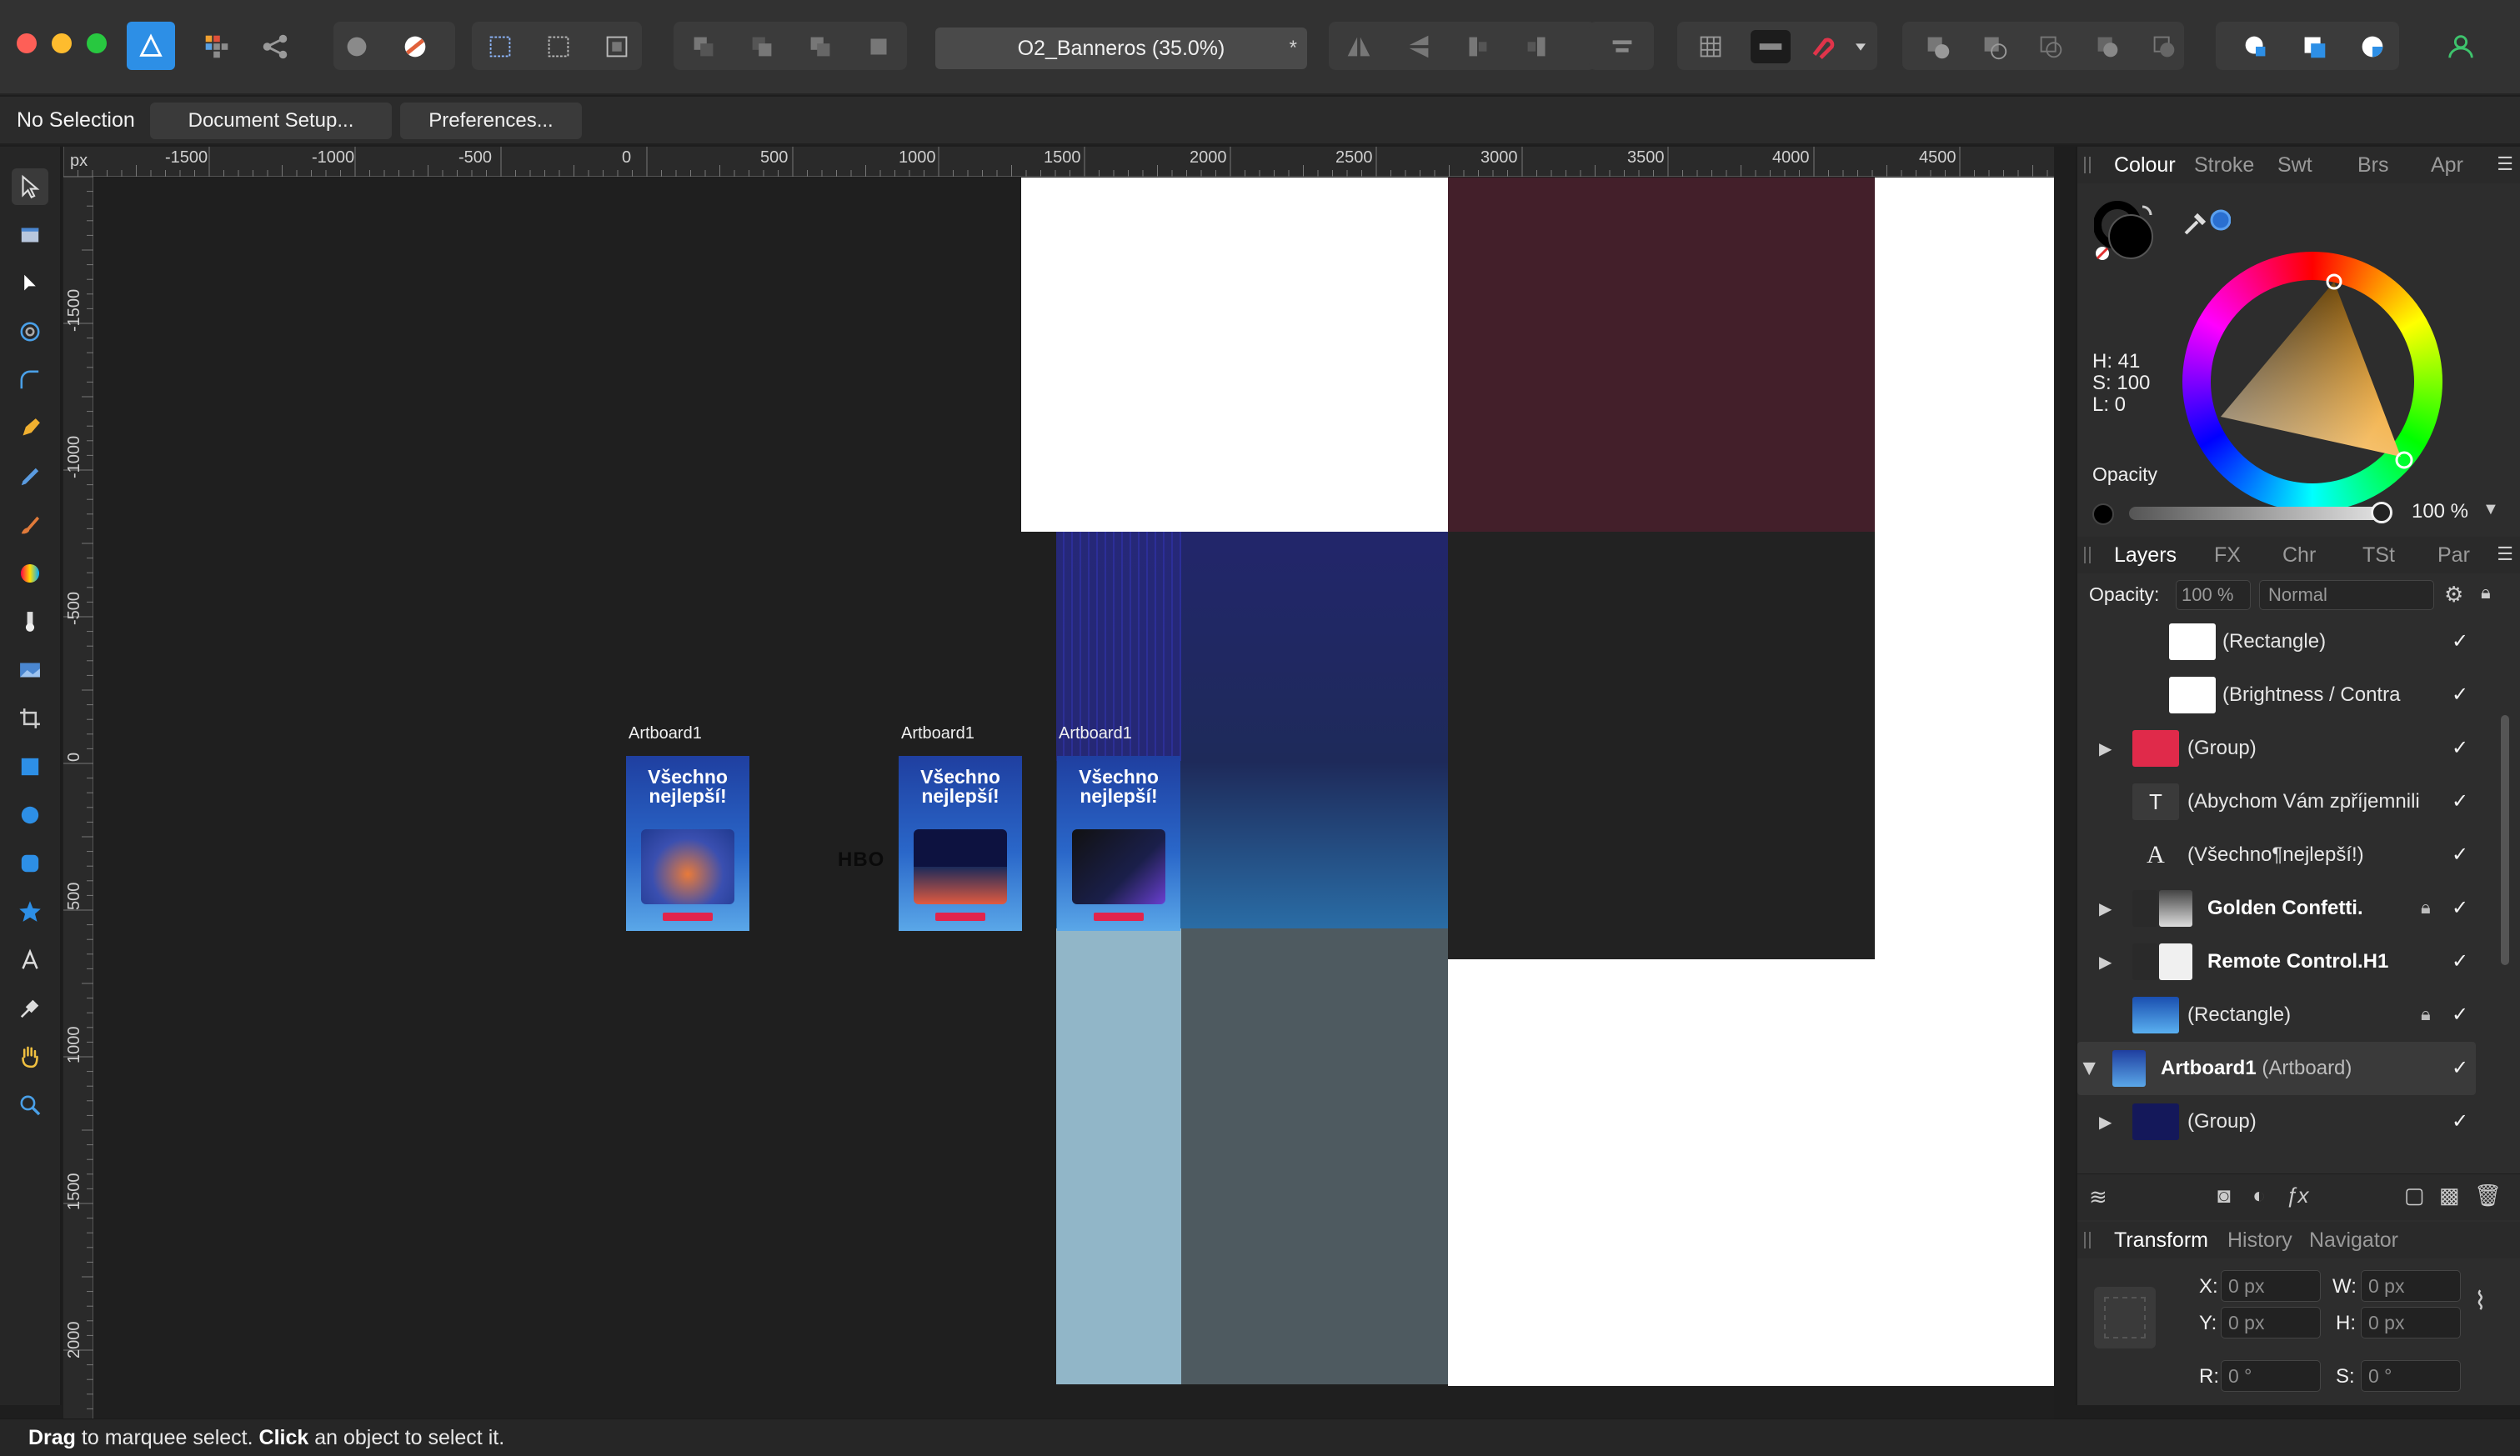  I want to click on tab-appearance: Apr, so click(2447, 165).